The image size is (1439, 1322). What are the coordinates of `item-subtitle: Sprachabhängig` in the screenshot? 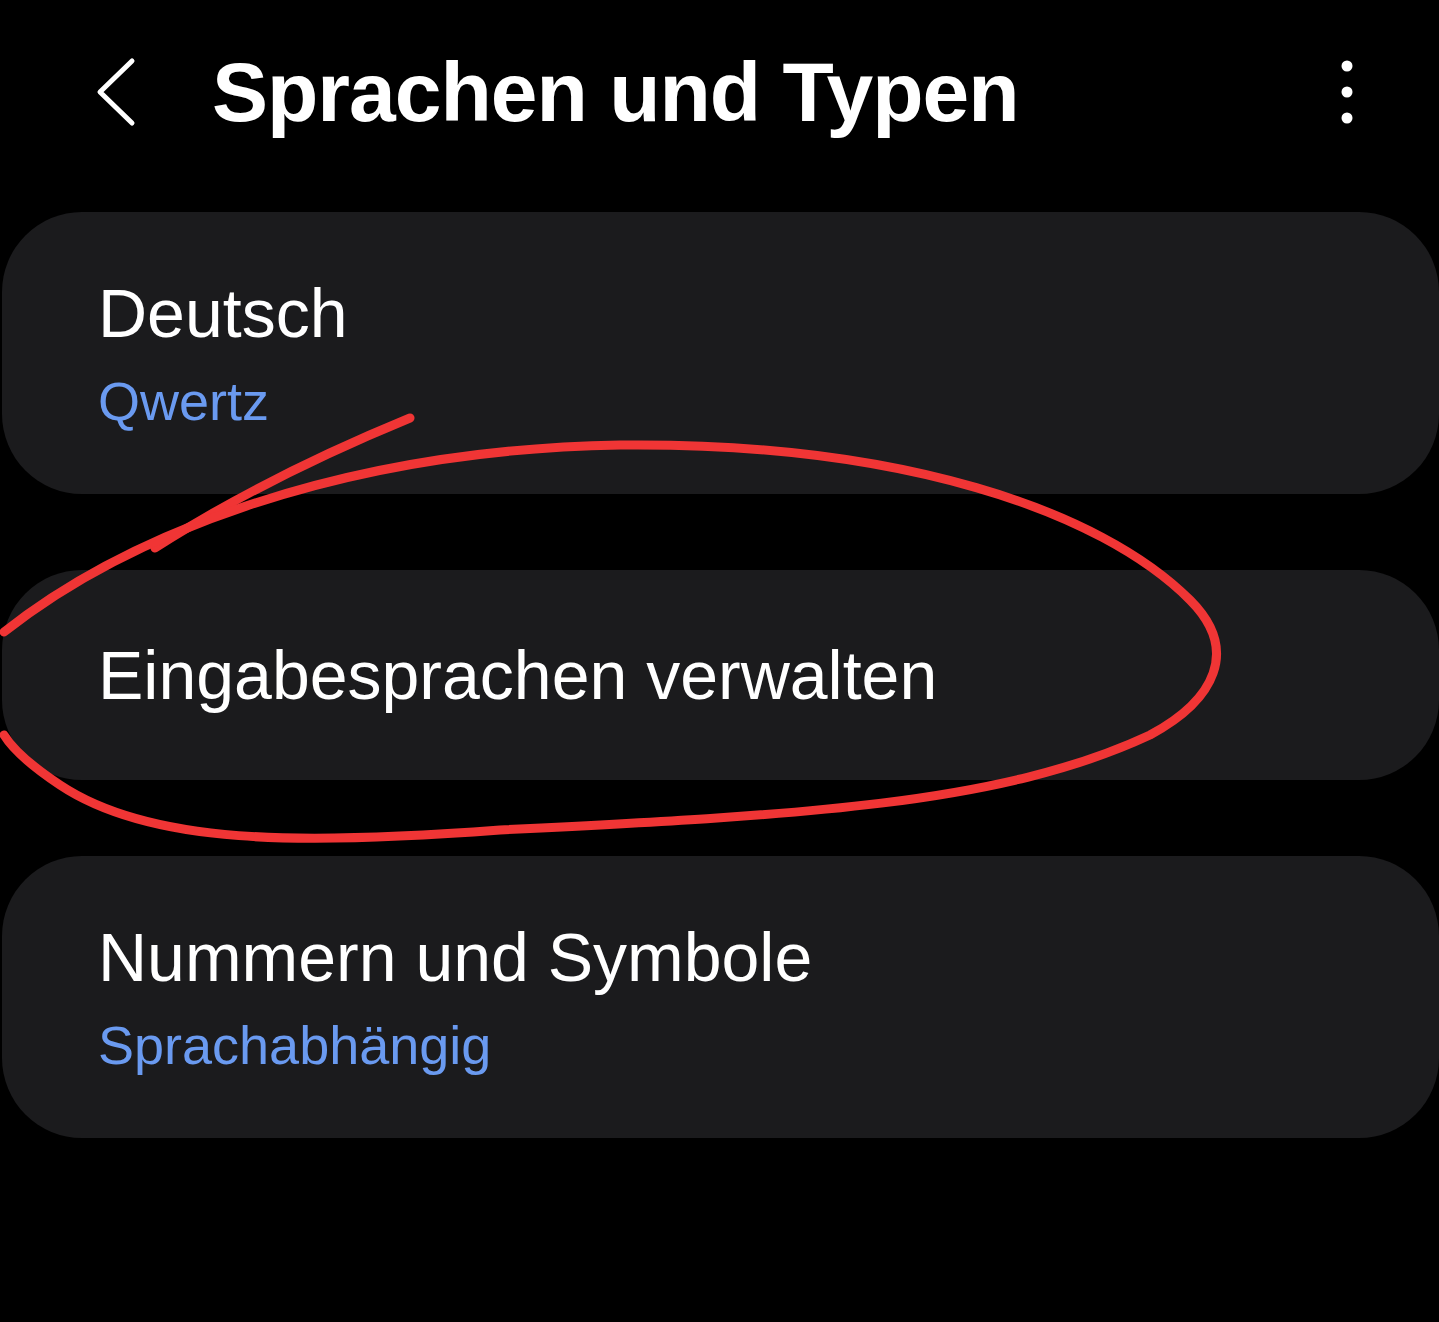 It's located at (295, 1045).